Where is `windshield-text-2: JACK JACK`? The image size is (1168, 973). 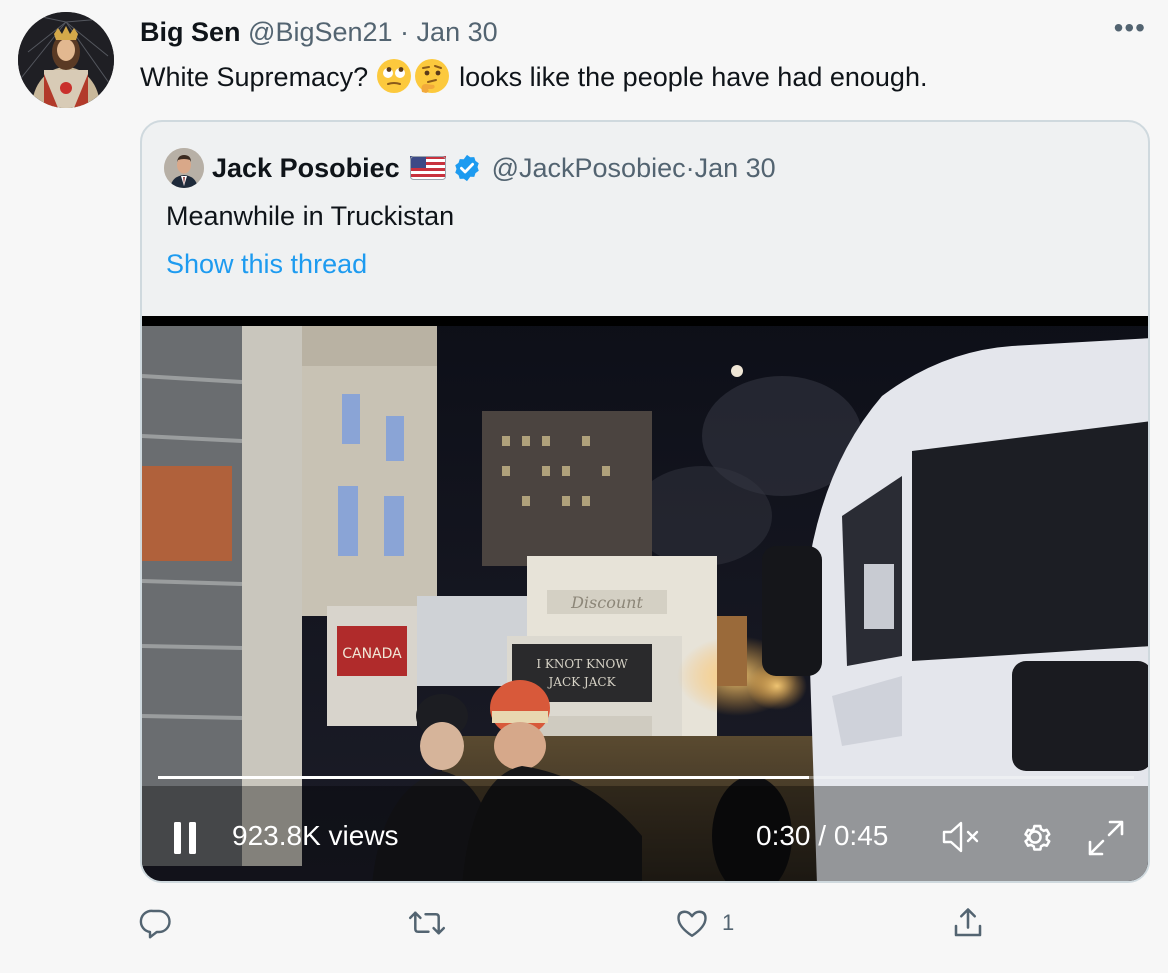
windshield-text-2: JACK JACK is located at coordinates (581, 682).